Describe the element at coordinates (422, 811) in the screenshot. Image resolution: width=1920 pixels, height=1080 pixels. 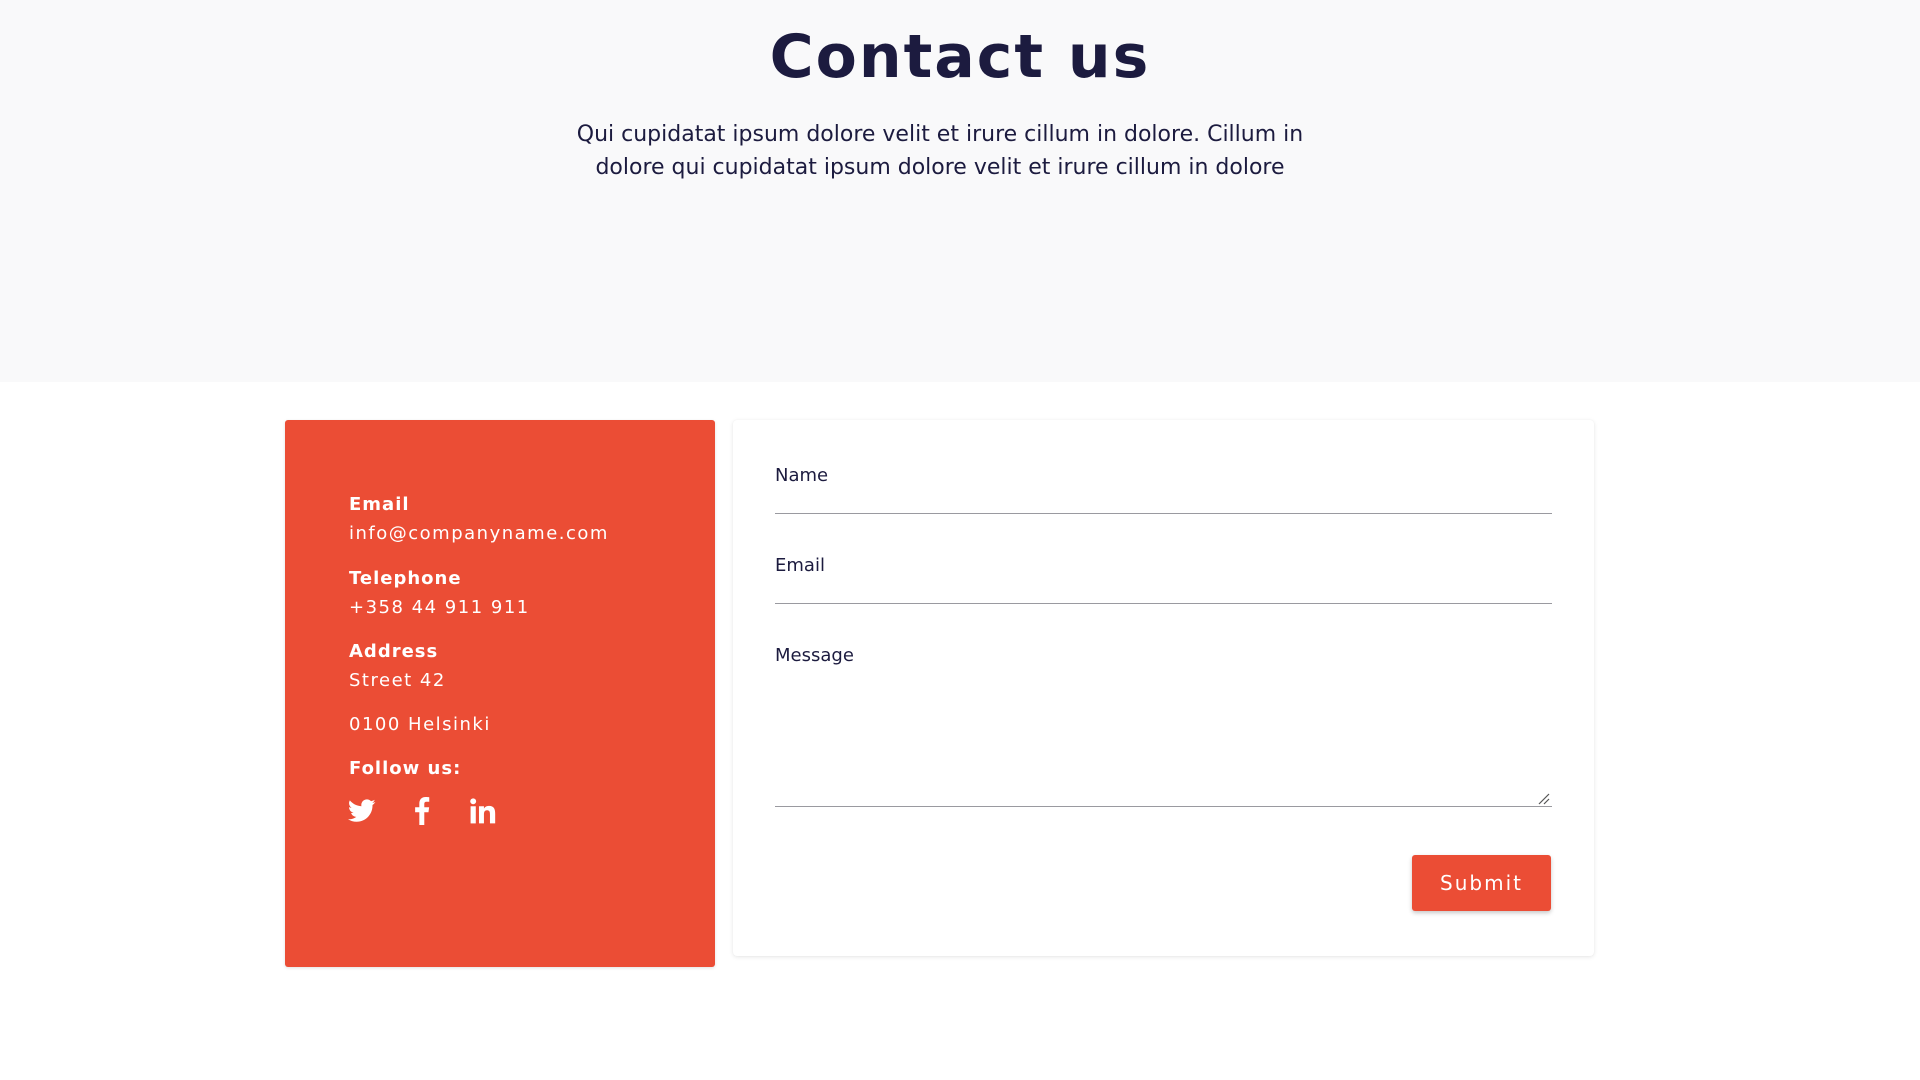
I see `facebook-icon` at that location.